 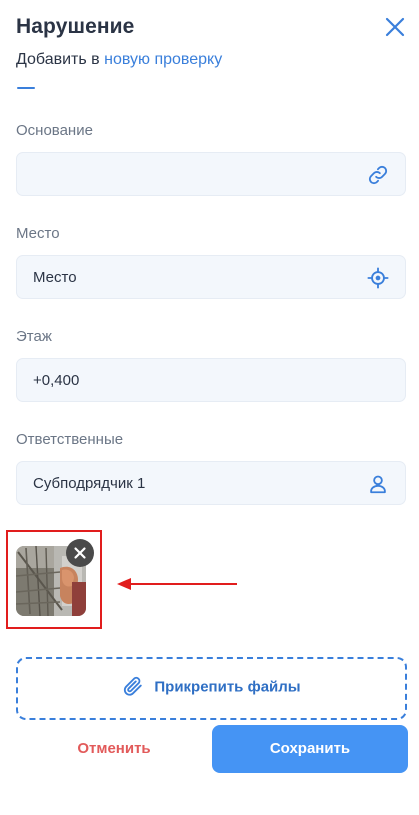 What do you see at coordinates (227, 687) in the screenshot?
I see `attach-files-label: Прикрепить файлы` at bounding box center [227, 687].